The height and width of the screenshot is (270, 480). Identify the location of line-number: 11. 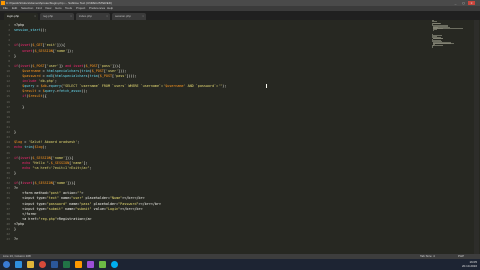
(8, 76).